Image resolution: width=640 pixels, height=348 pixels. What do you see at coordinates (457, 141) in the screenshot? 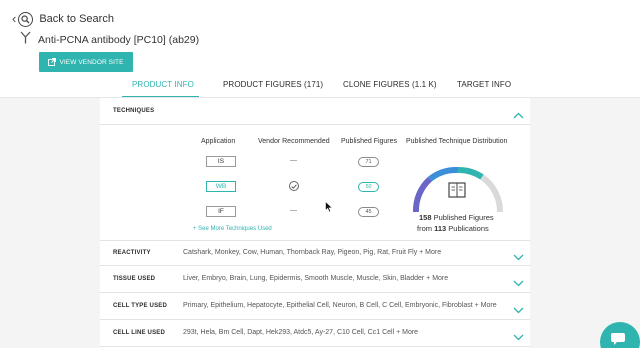
I see `distribution-header: Published Technique Distribution` at bounding box center [457, 141].